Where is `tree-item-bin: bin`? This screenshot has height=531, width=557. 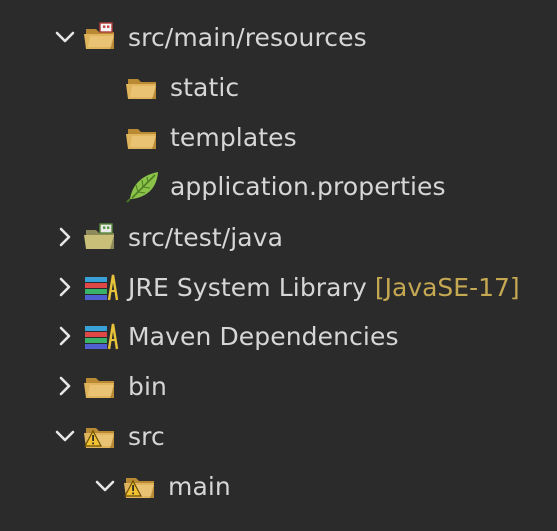
tree-item-bin: bin is located at coordinates (278, 386).